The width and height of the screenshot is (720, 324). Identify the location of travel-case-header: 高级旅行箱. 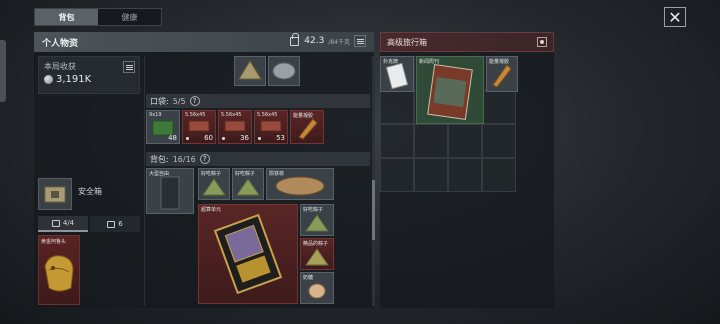
(467, 42).